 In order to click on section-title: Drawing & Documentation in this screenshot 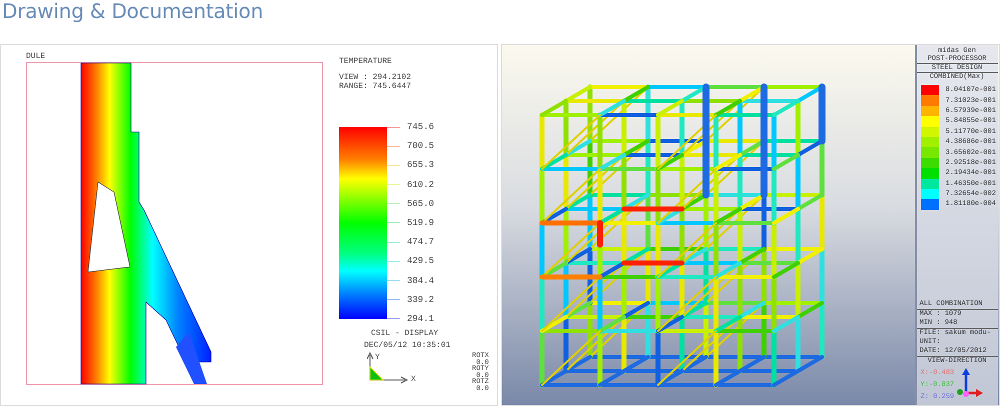, I will do `click(132, 11)`.